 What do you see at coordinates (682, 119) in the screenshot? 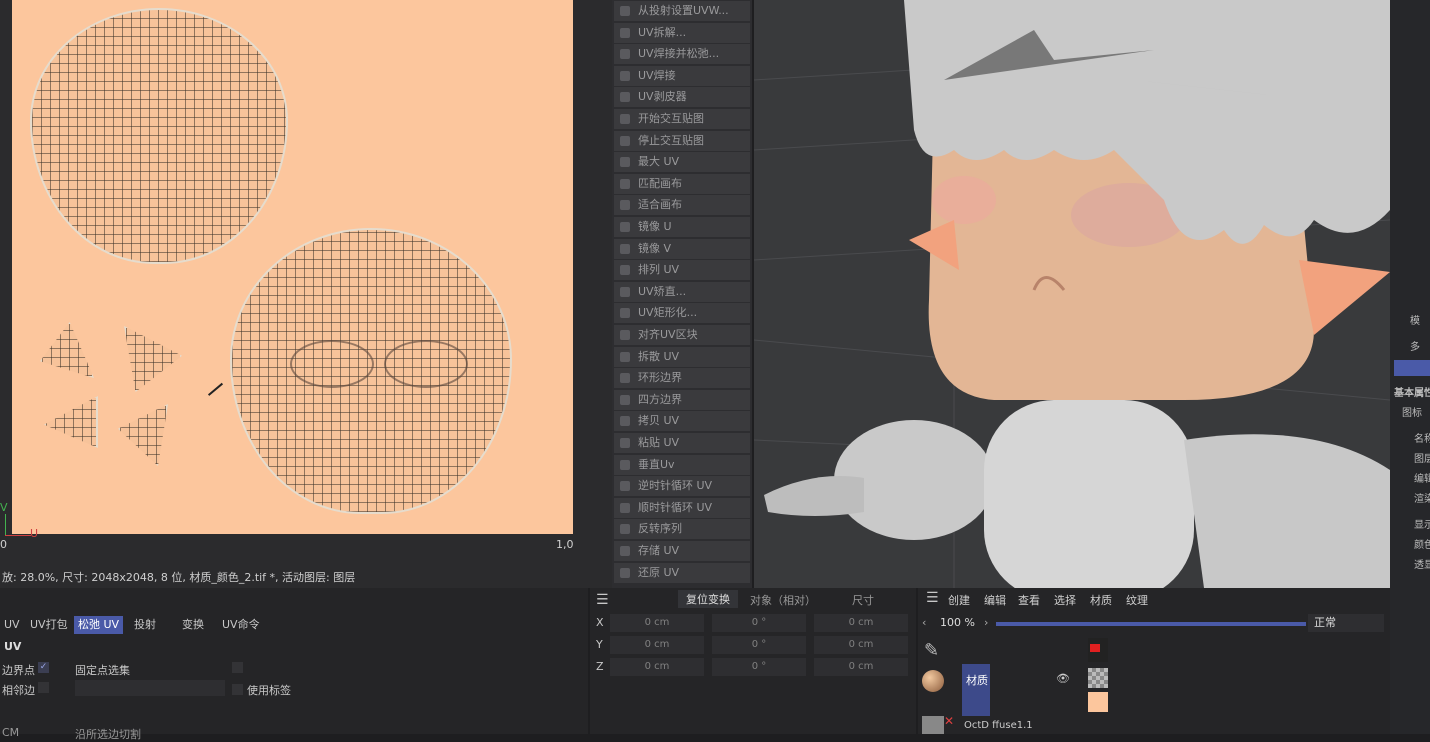
I see `uv-command-button: 开始交互贴图` at bounding box center [682, 119].